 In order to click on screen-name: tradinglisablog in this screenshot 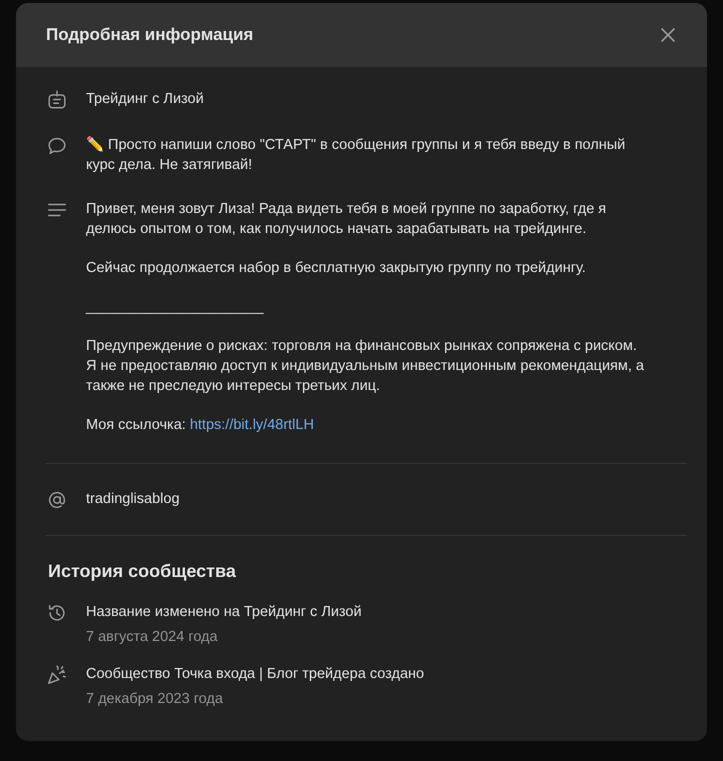, I will do `click(133, 499)`.